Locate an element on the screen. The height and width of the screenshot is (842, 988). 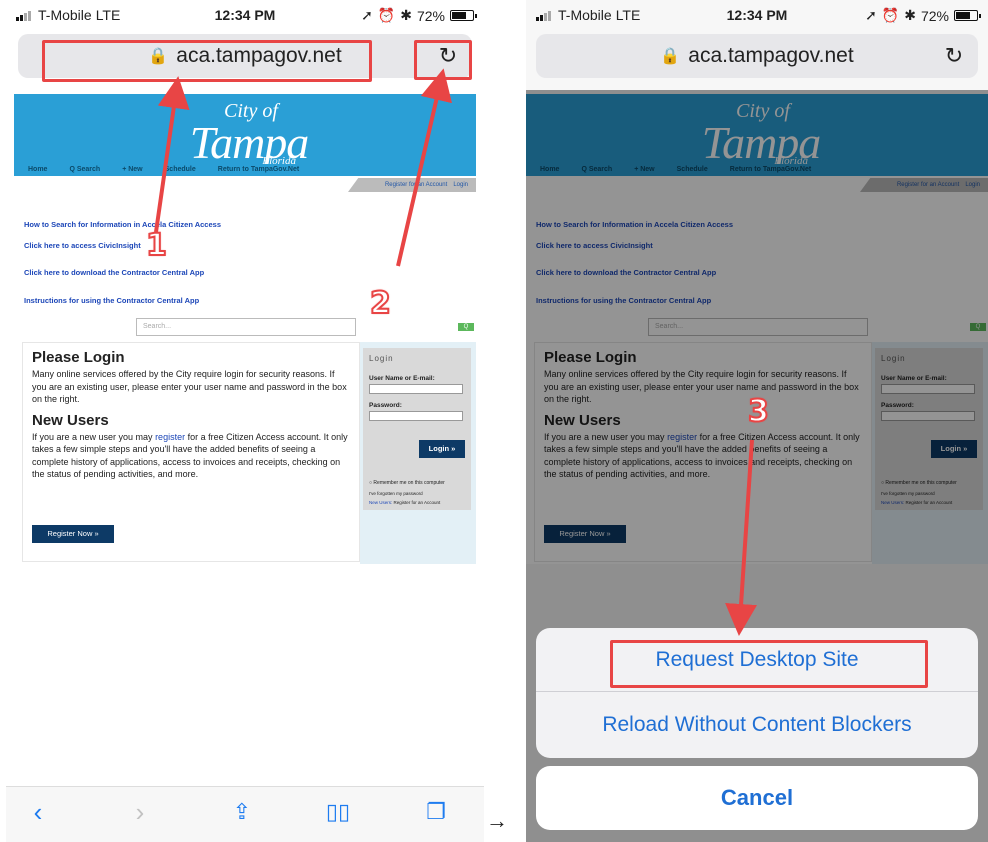
forward-icon: › is located at coordinates (140, 812).